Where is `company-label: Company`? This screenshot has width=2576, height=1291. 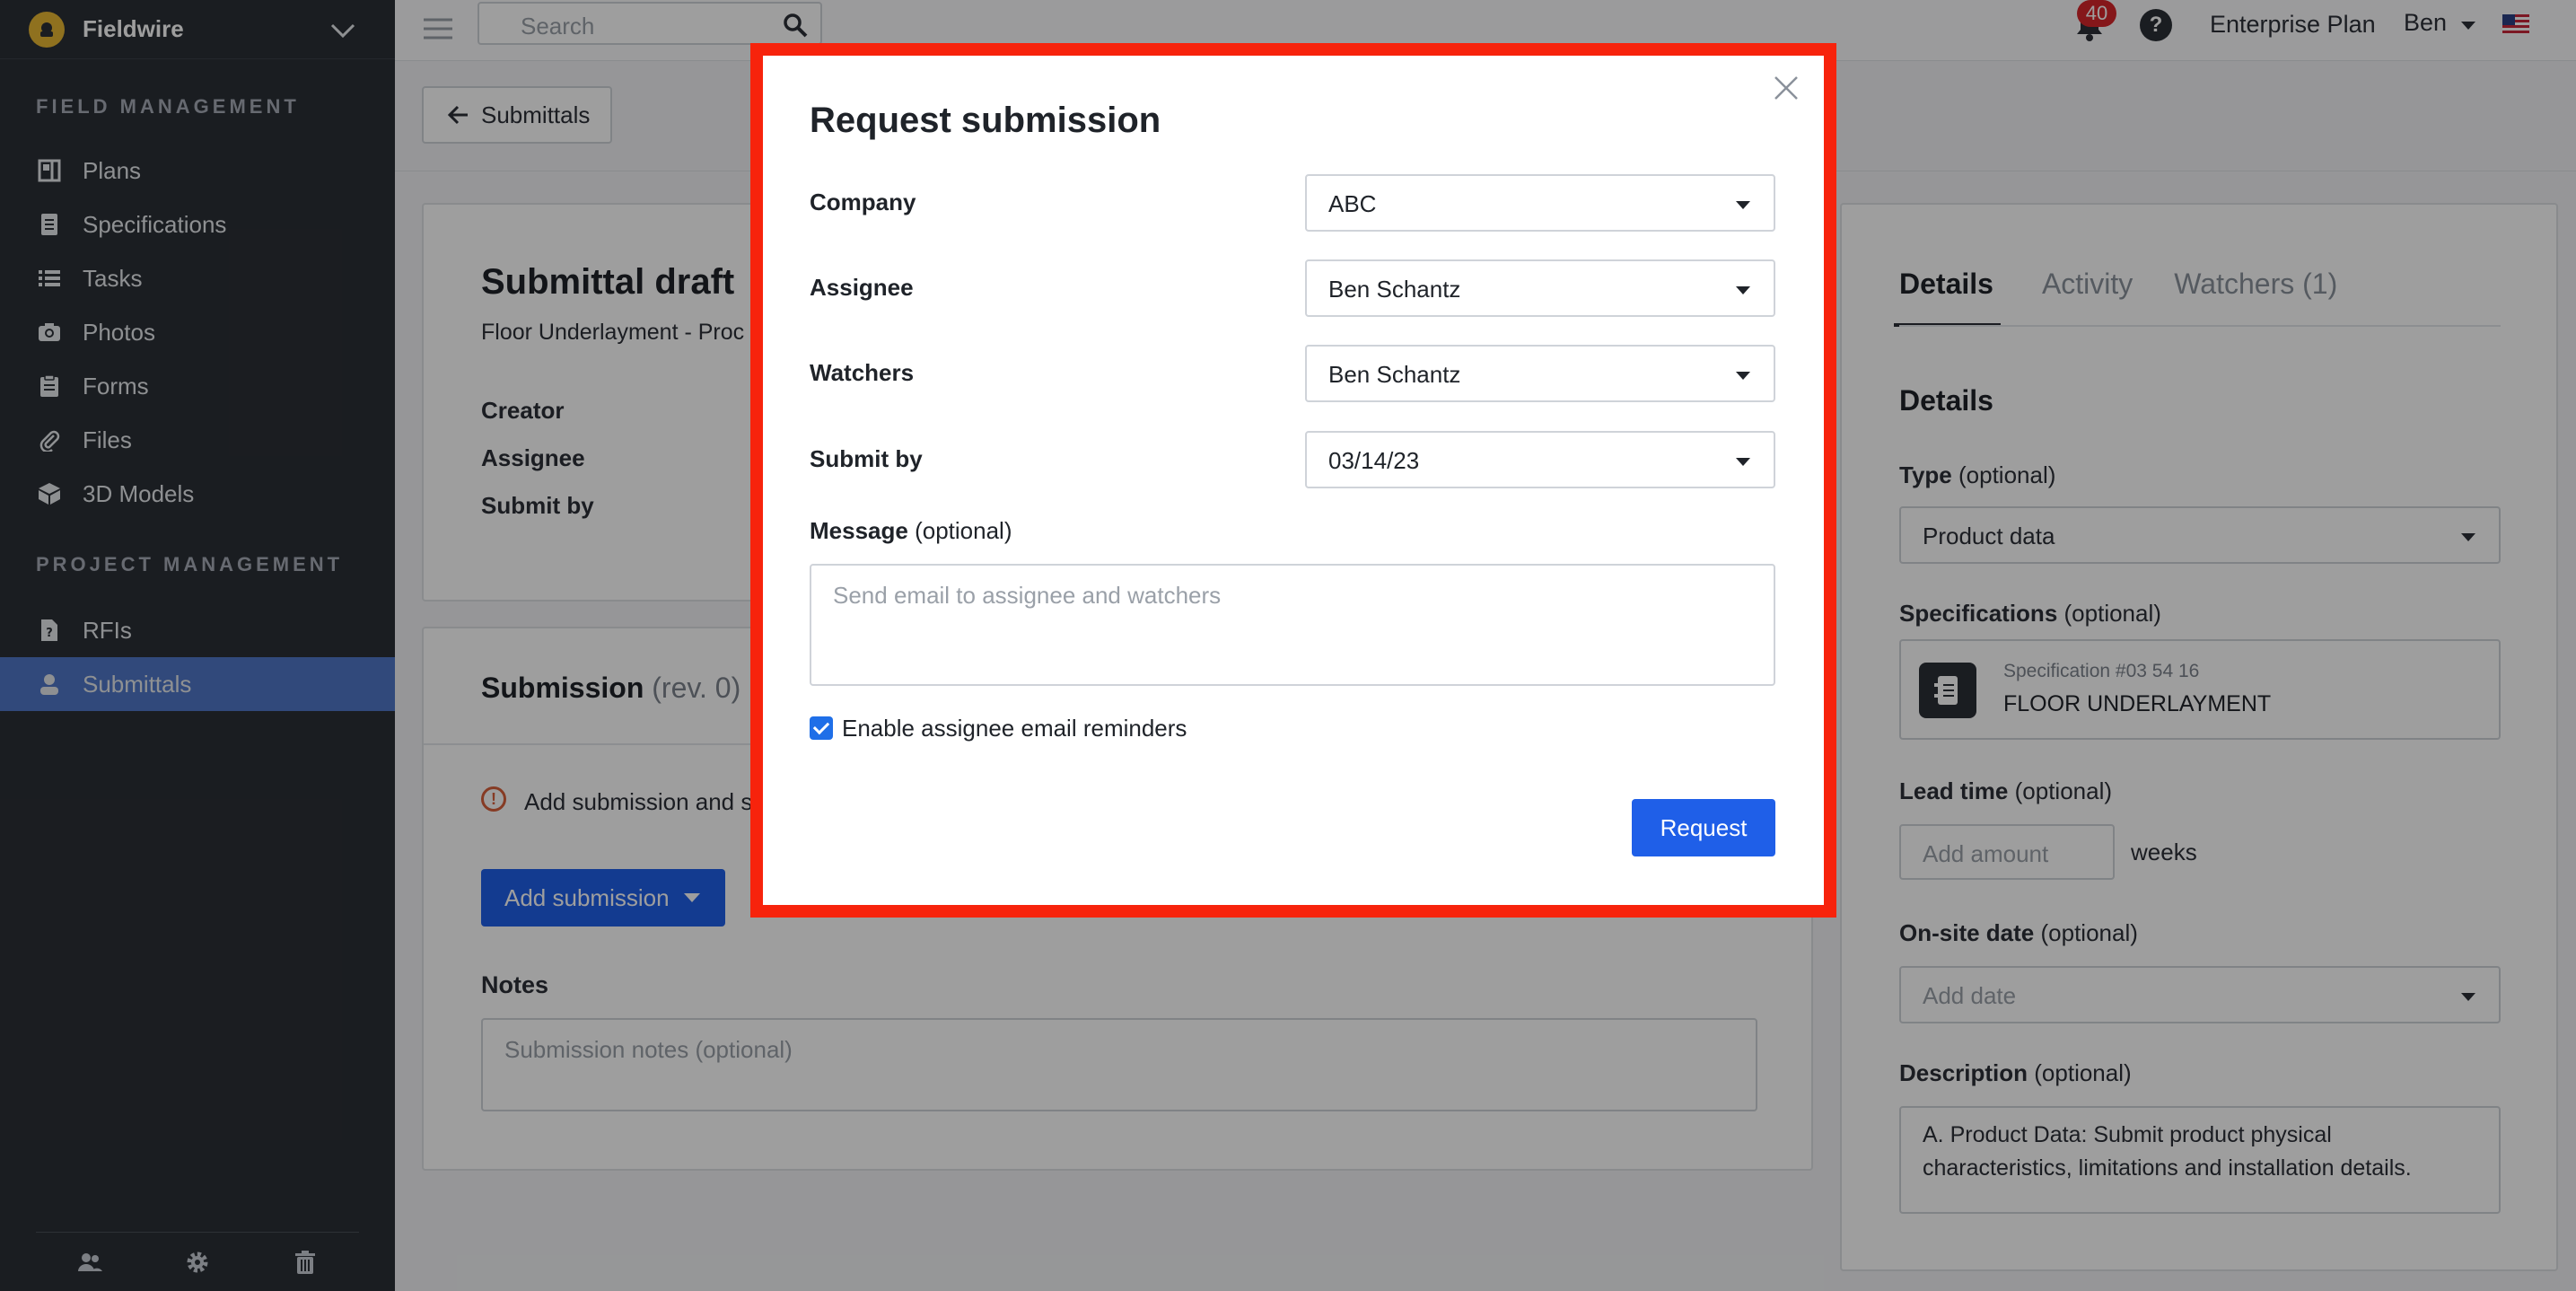 company-label: Company is located at coordinates (863, 202).